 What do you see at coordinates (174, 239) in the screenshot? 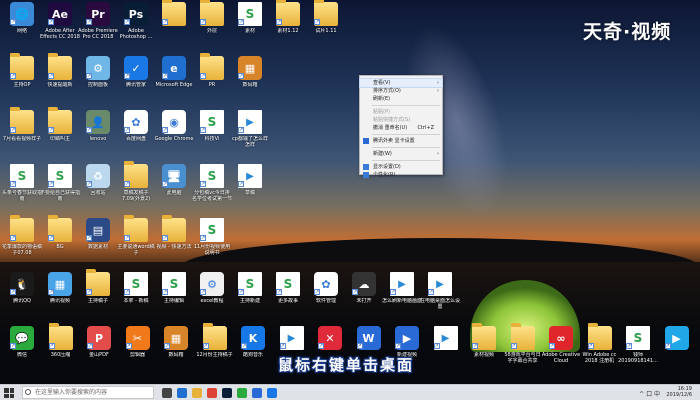
I see `desktop-icon: ↗ 视频 - 快速方法` at bounding box center [174, 239].